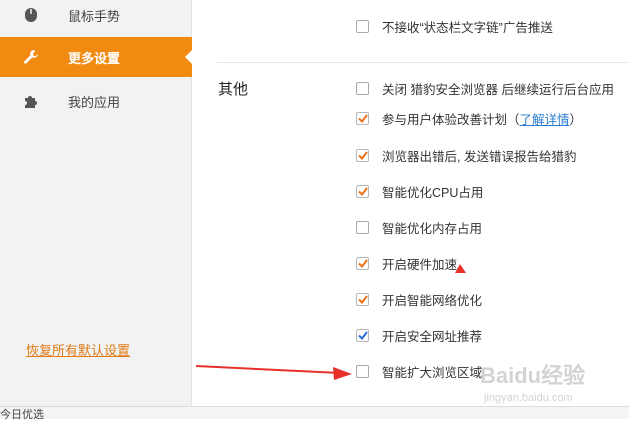  What do you see at coordinates (268, 369) in the screenshot?
I see `annotation-arrow-line` at bounding box center [268, 369].